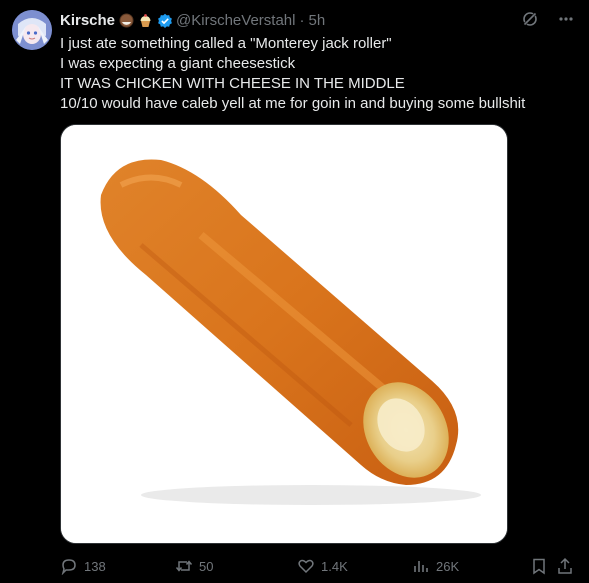  I want to click on top-icons, so click(548, 21).